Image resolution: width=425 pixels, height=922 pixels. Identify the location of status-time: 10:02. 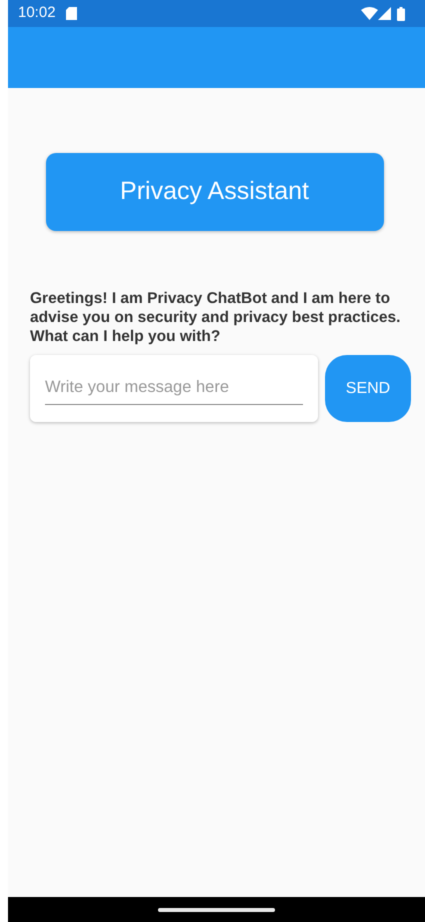
(37, 13).